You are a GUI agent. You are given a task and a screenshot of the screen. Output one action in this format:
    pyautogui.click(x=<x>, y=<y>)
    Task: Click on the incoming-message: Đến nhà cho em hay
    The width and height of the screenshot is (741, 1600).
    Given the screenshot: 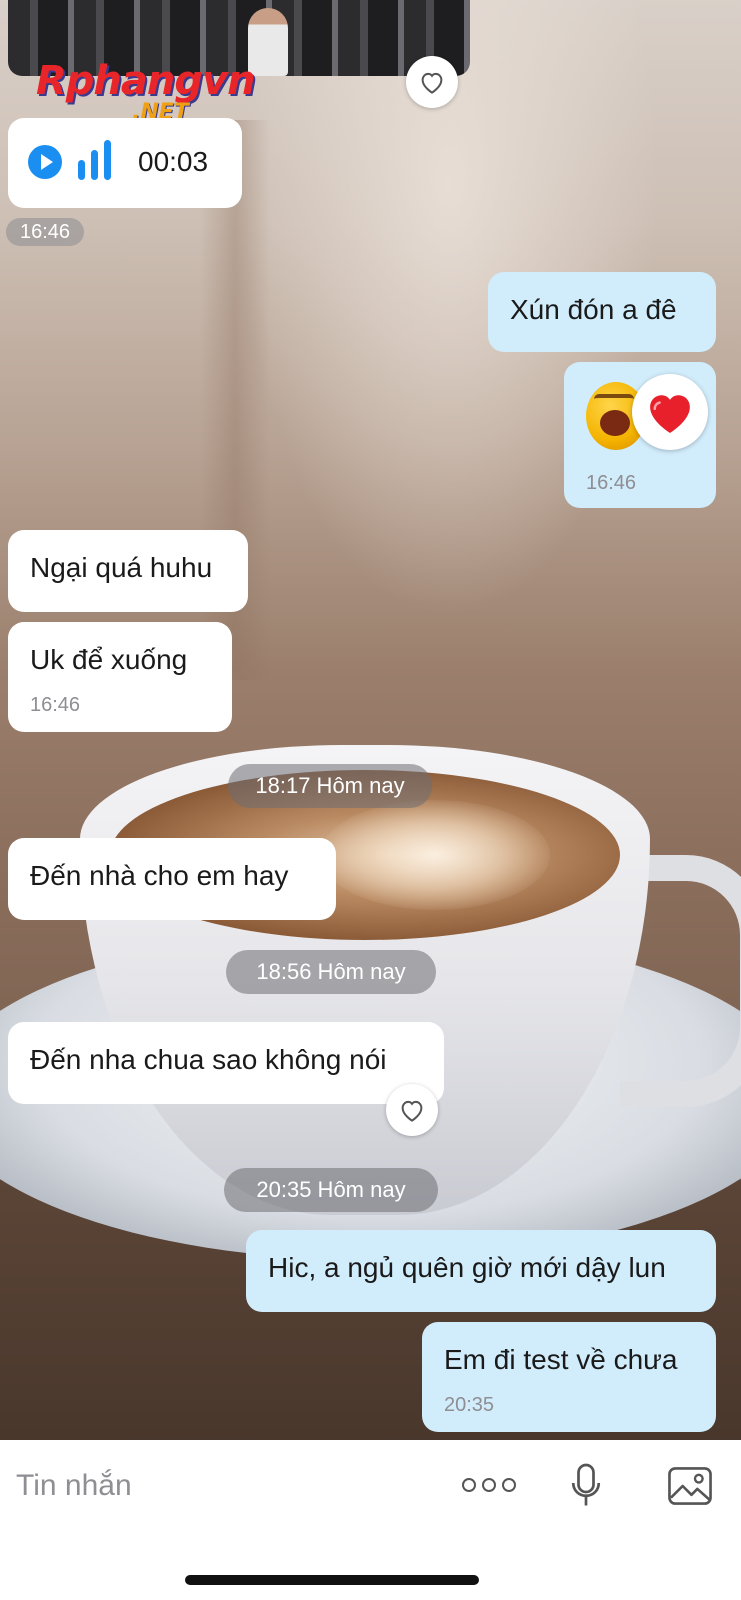 What is the action you would take?
    pyautogui.click(x=172, y=879)
    